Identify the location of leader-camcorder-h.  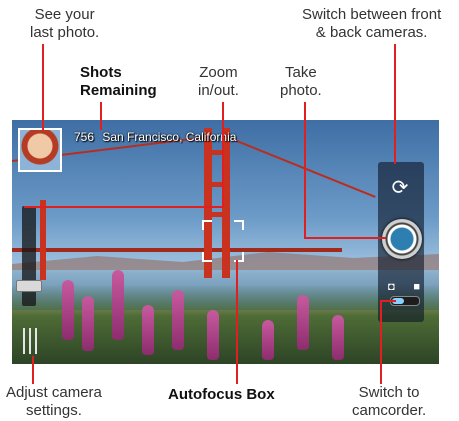
(388, 301).